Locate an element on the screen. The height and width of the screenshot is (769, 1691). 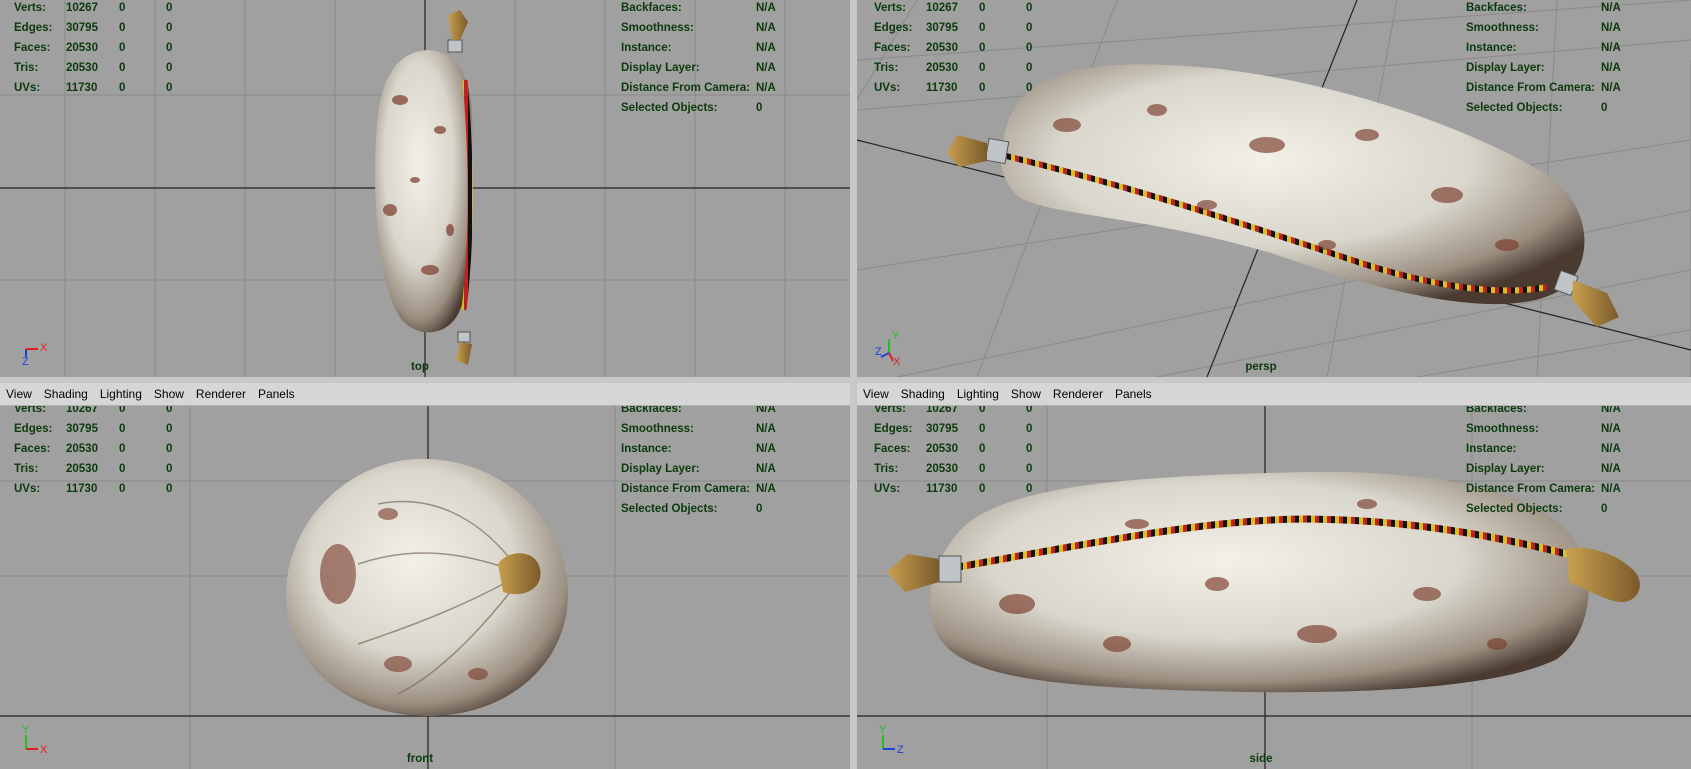
camera-name-label: front is located at coordinates (420, 759).